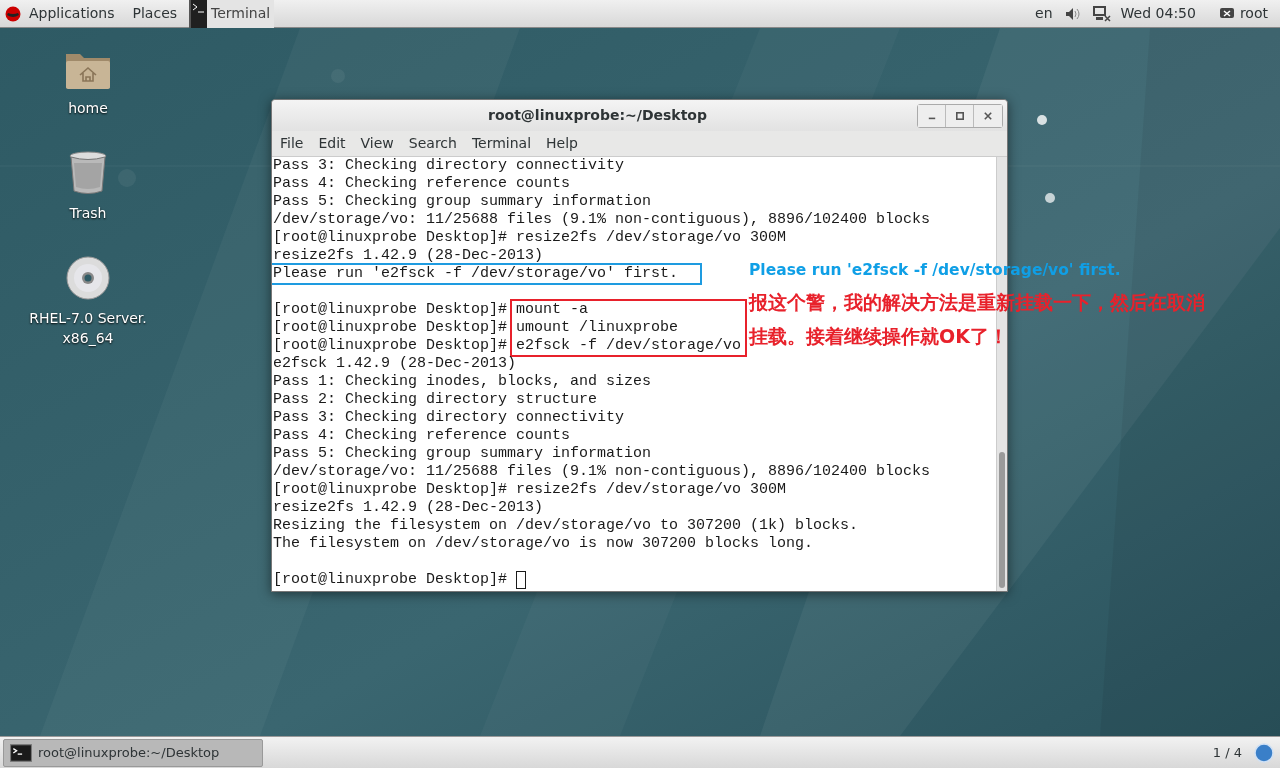  Describe the element at coordinates (292, 143) in the screenshot. I see `menu-item: File` at that location.